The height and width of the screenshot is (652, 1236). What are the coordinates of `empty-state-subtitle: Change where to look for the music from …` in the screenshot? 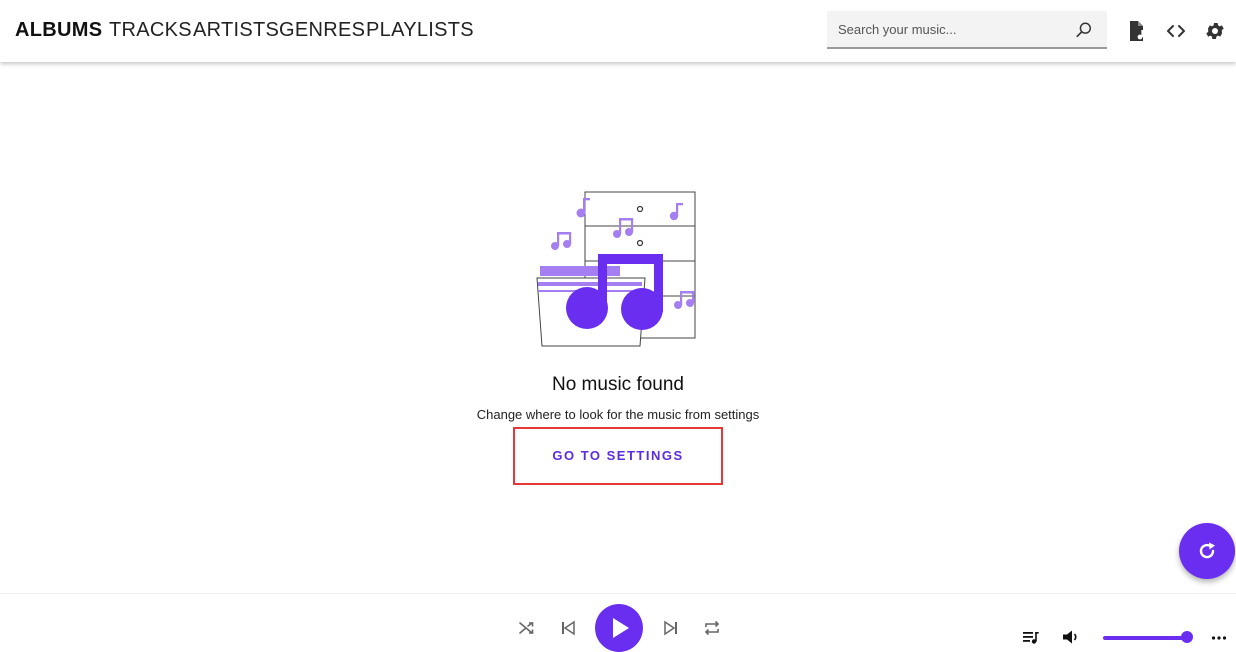 It's located at (618, 414).